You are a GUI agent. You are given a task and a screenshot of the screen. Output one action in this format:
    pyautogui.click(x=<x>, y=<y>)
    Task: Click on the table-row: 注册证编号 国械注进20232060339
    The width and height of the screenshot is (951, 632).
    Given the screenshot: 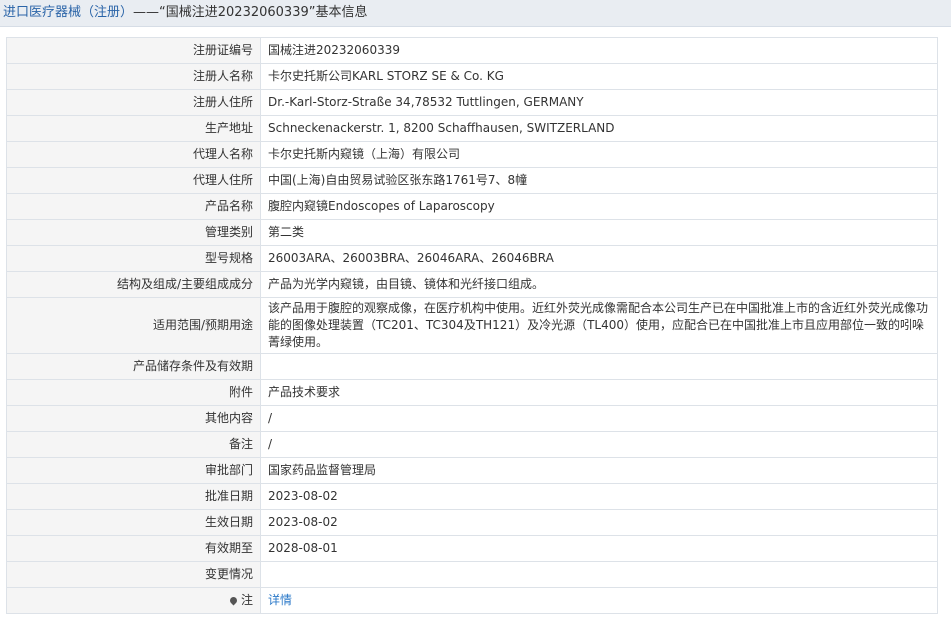 What is the action you would take?
    pyautogui.click(x=472, y=50)
    